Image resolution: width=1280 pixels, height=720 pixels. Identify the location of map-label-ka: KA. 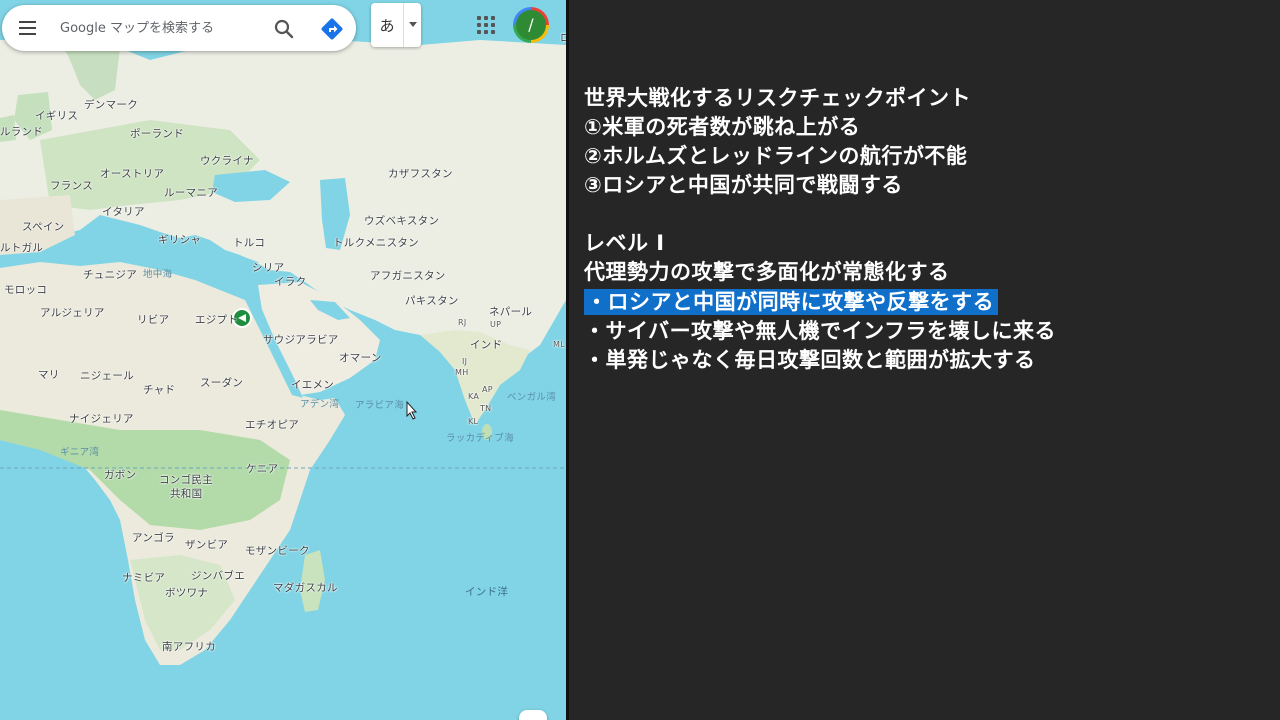
(474, 396).